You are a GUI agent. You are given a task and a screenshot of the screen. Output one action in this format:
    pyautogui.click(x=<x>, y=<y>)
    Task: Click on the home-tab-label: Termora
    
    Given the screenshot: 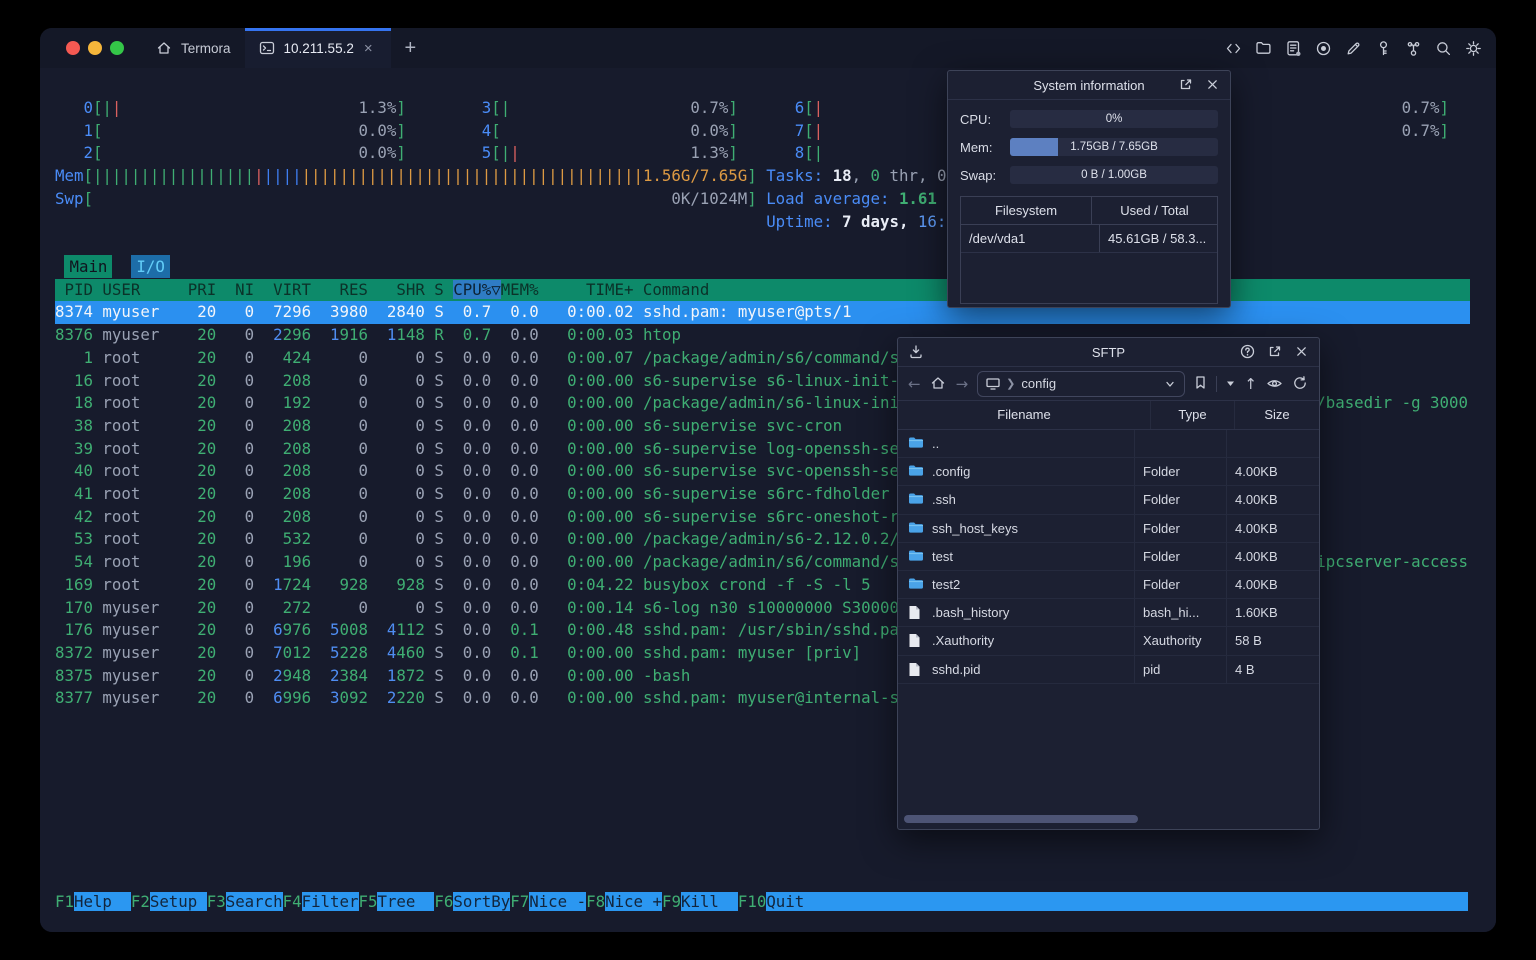 What is the action you would take?
    pyautogui.click(x=206, y=48)
    